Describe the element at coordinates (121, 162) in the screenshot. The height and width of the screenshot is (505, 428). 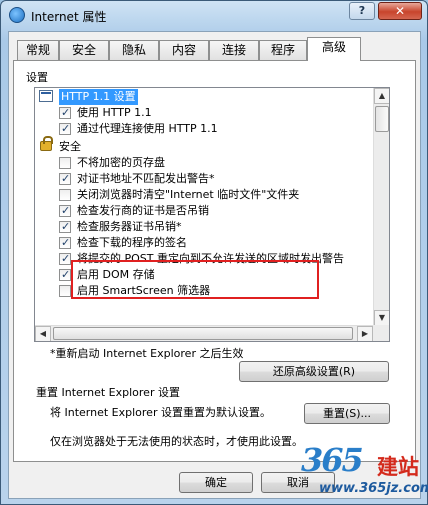
I see `list-item-label: 不将加密的页存盘` at that location.